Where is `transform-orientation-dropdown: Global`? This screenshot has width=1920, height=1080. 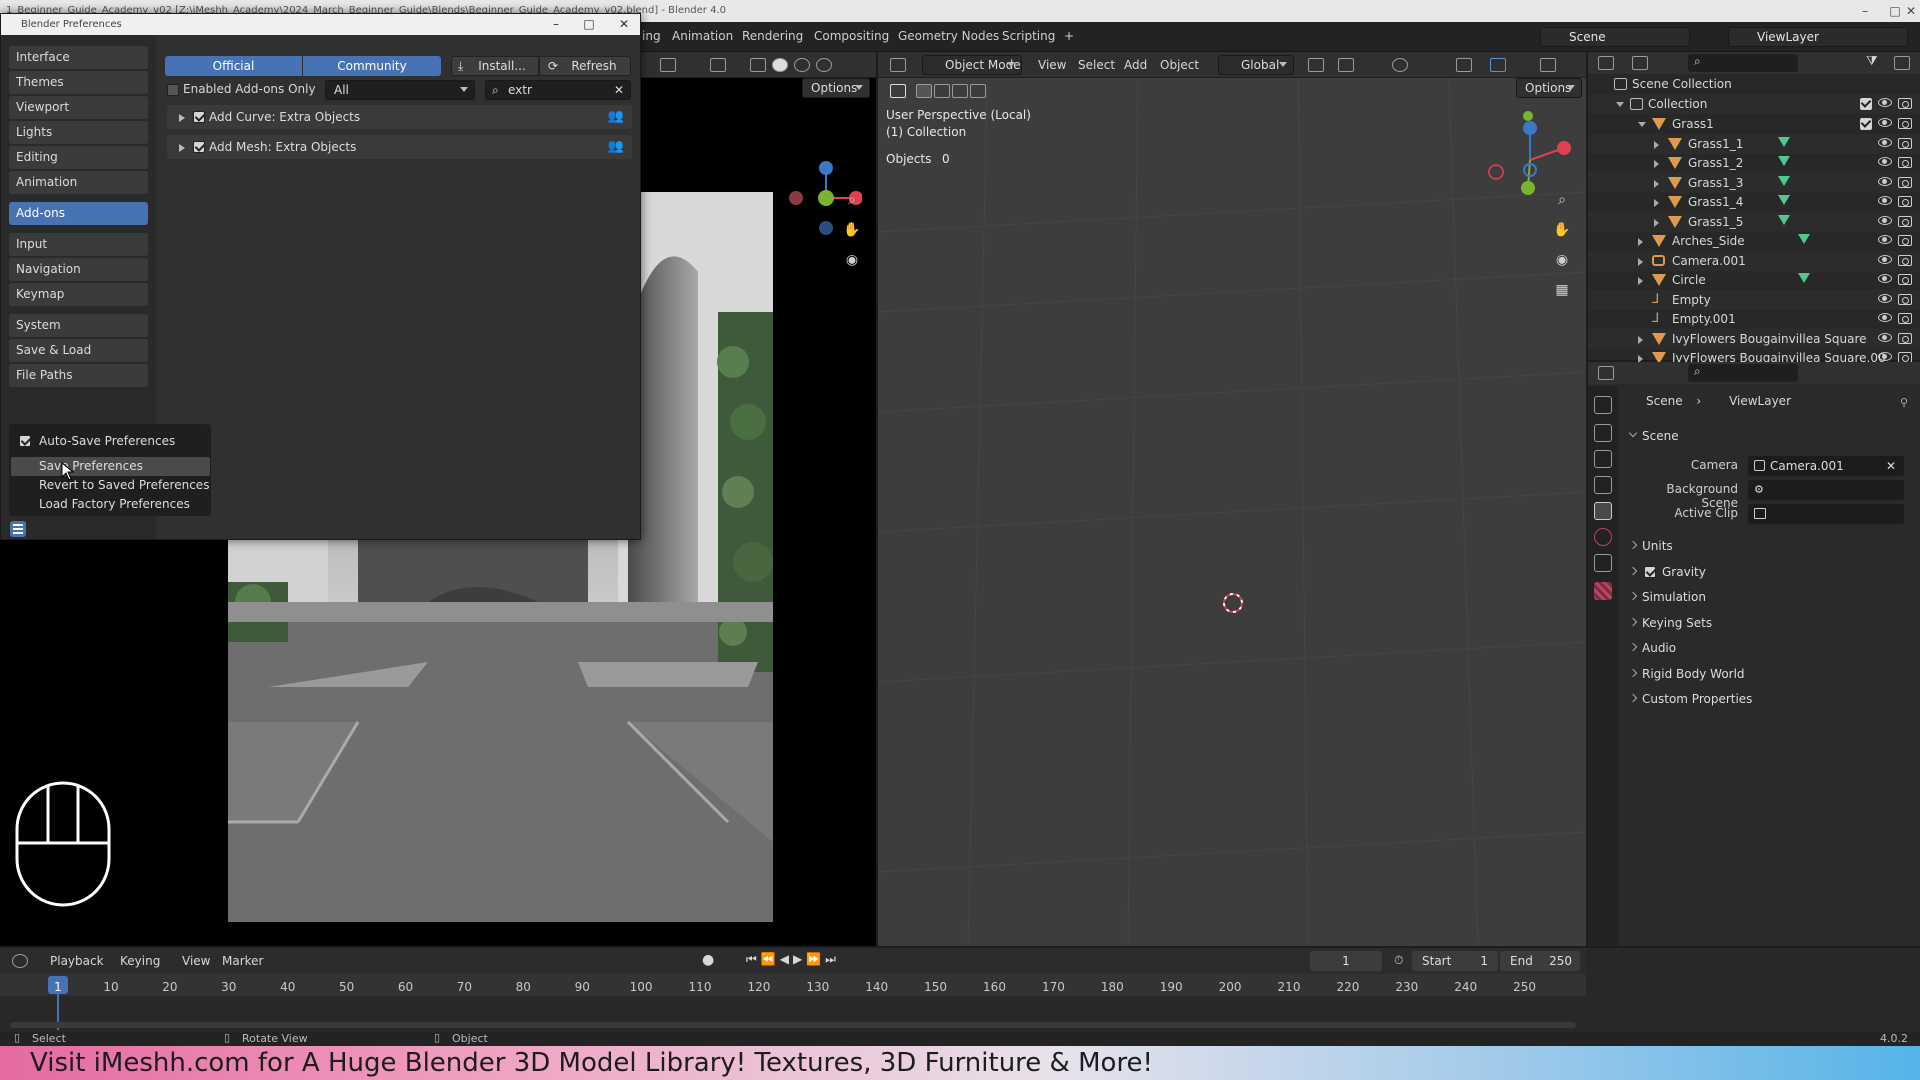
transform-orientation-dropdown: Global is located at coordinates (1256, 65).